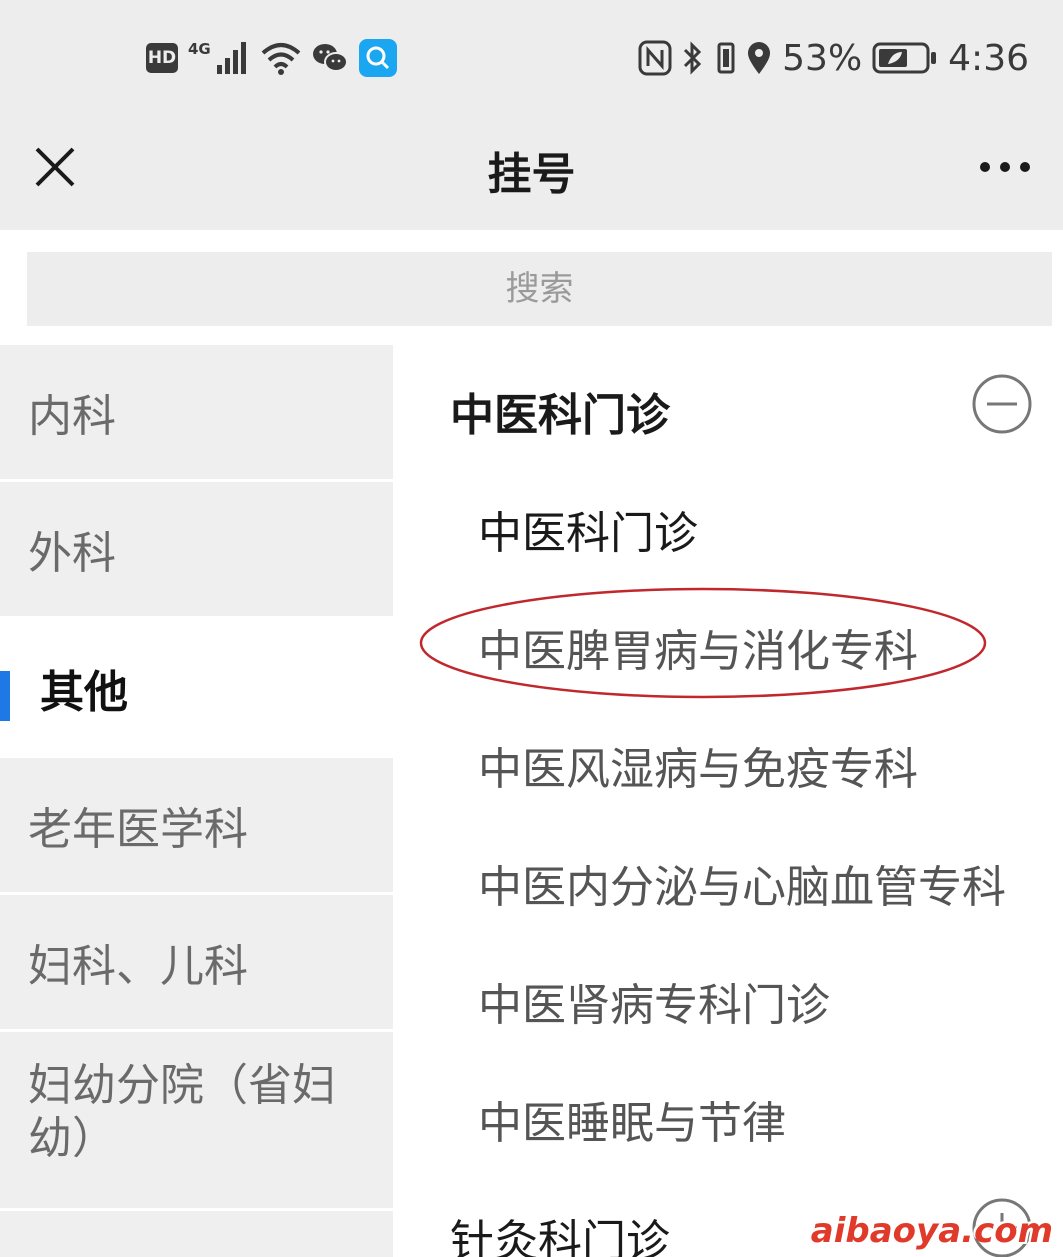  I want to click on sidebar-item-gynecology-pediatrics: 妇科、儿科, so click(196, 962).